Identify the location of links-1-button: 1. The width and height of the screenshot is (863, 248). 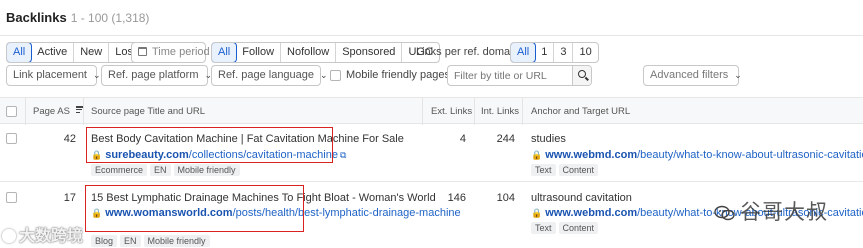
(545, 52).